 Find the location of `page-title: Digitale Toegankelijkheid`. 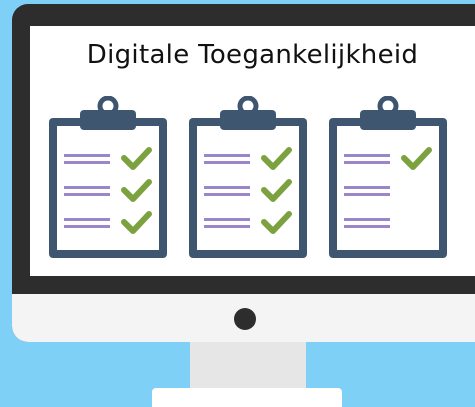

page-title: Digitale Toegankelijkheid is located at coordinates (252, 55).